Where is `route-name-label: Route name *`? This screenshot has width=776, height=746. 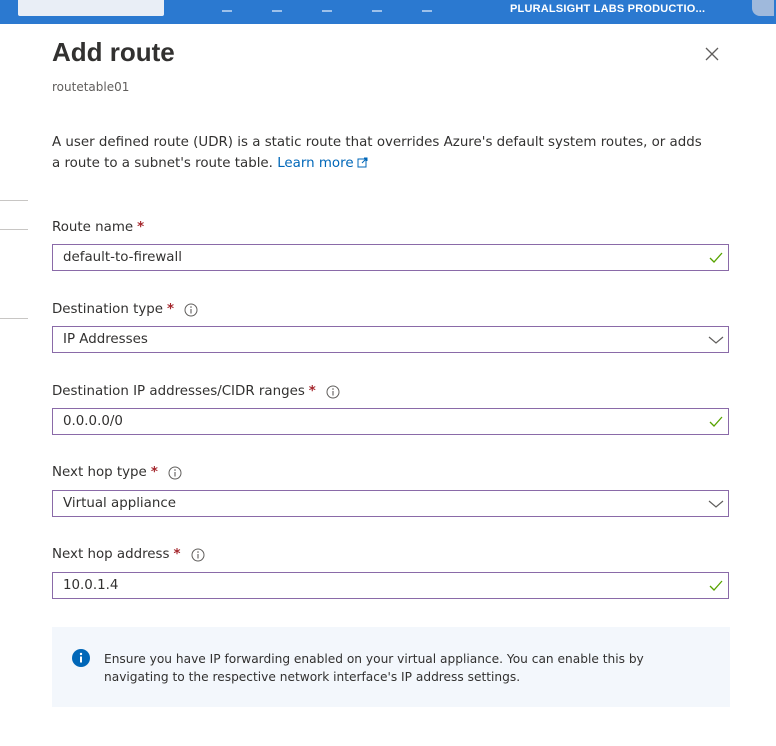 route-name-label: Route name * is located at coordinates (98, 227).